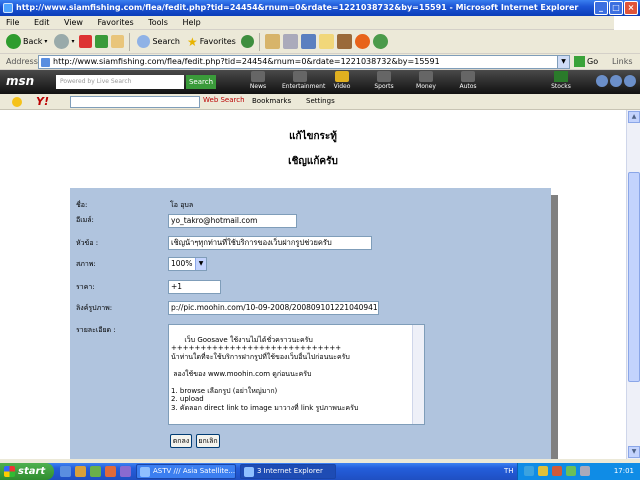 This screenshot has width=640, height=480. I want to click on mail-icon, so click(272, 41).